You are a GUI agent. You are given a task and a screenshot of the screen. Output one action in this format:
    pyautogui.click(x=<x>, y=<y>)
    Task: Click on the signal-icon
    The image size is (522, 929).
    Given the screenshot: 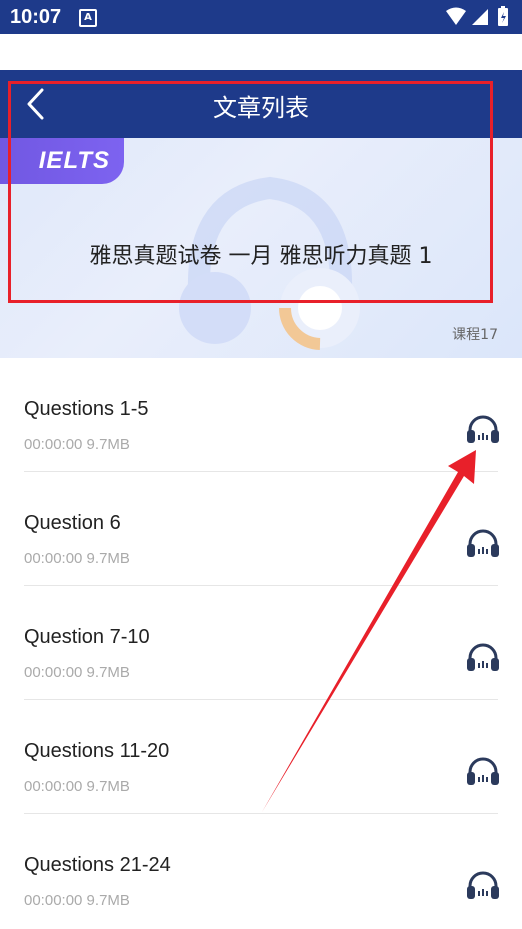 What is the action you would take?
    pyautogui.click(x=480, y=17)
    